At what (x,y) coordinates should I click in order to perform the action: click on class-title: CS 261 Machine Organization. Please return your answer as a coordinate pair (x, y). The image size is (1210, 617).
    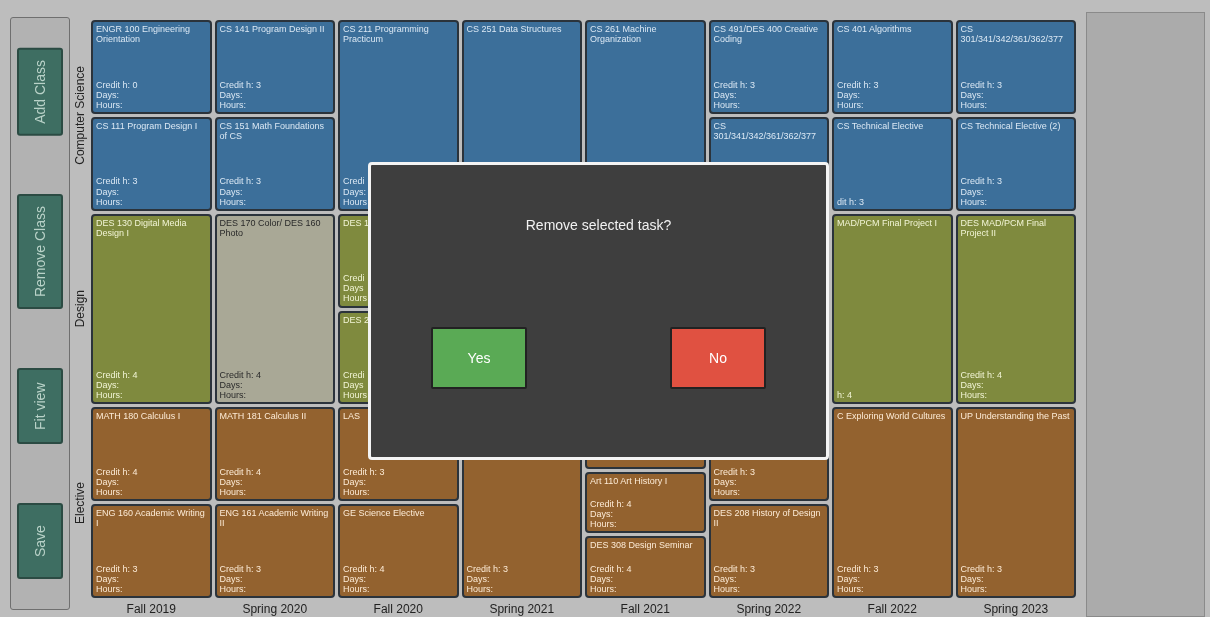
    Looking at the image, I should click on (624, 34).